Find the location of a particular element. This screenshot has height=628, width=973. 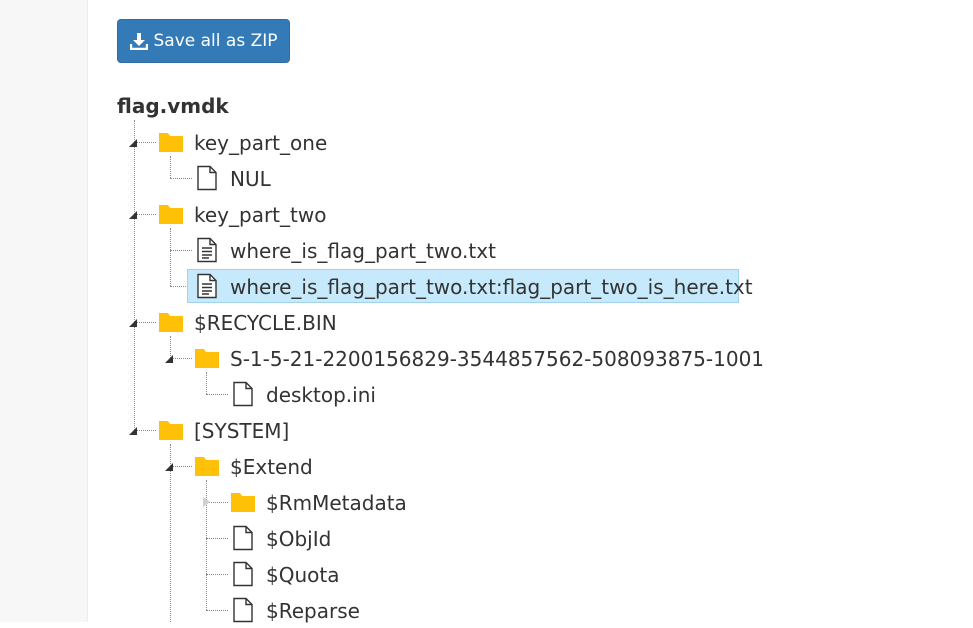

tree-node-label: $ObjId is located at coordinates (299, 539).